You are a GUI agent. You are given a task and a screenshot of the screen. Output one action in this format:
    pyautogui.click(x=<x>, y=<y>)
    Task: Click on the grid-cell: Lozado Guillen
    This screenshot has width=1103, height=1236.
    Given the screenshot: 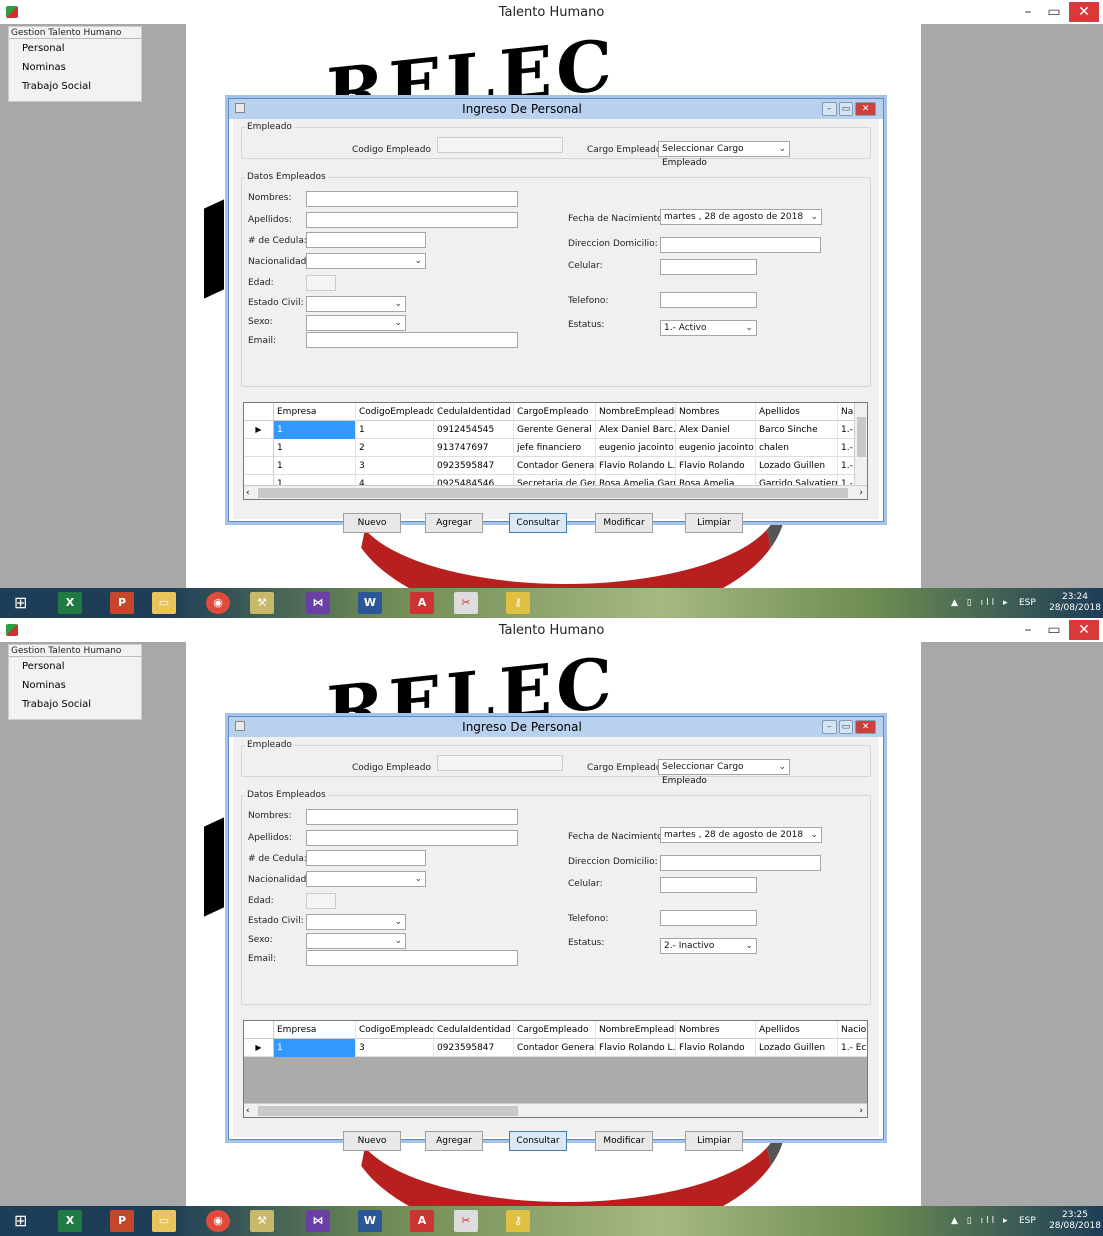 What is the action you would take?
    pyautogui.click(x=797, y=466)
    